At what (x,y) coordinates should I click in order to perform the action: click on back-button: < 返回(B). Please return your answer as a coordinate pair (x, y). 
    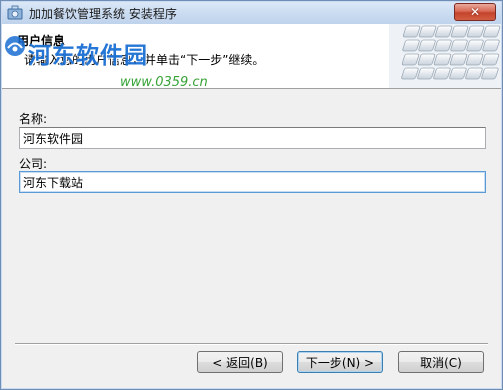
    Looking at the image, I should click on (240, 362).